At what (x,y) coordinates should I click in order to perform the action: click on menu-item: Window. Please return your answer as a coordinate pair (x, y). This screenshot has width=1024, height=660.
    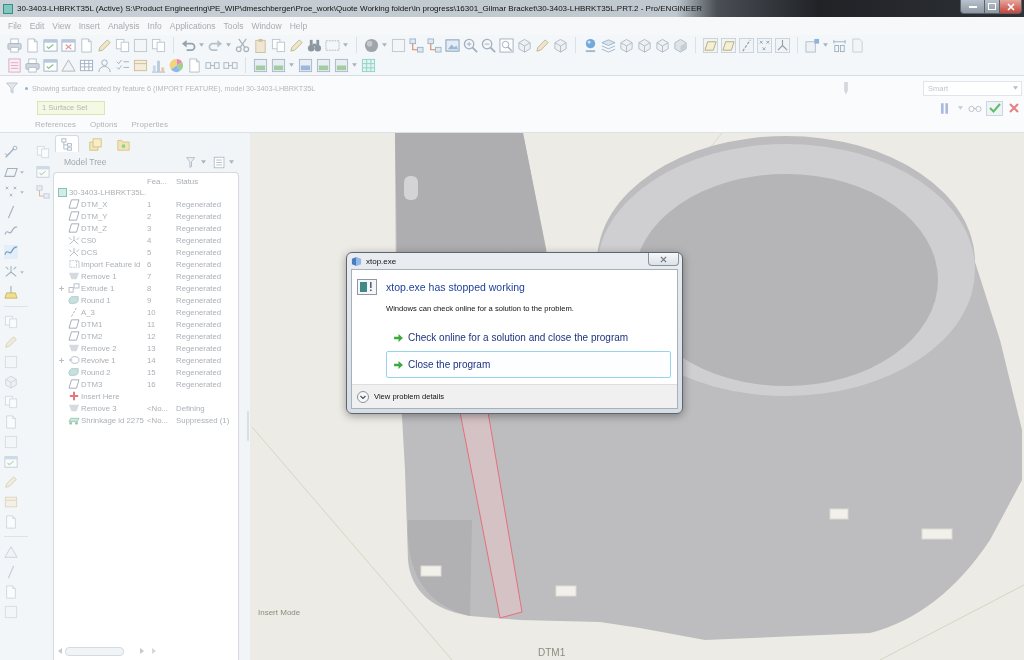
    Looking at the image, I should click on (266, 26).